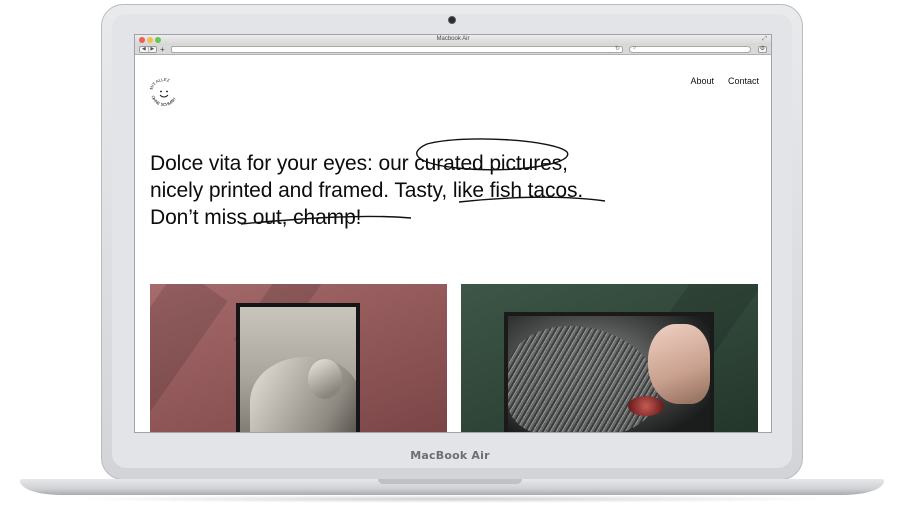 The height and width of the screenshot is (515, 900). Describe the element at coordinates (160, 83) in the screenshot. I see `logo-text-top: MIT ALLEZ` at that location.